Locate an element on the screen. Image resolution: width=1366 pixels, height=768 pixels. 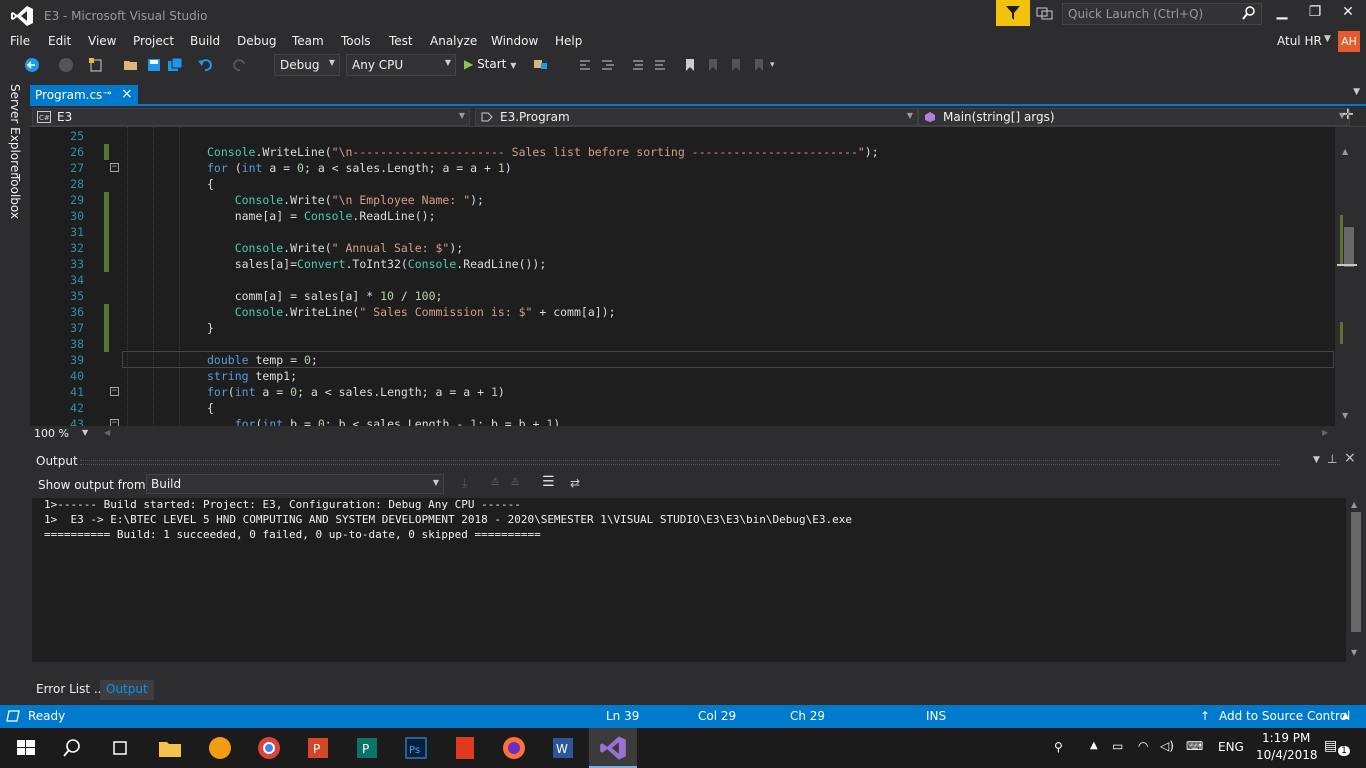
step-into-icon is located at coordinates (586, 65).